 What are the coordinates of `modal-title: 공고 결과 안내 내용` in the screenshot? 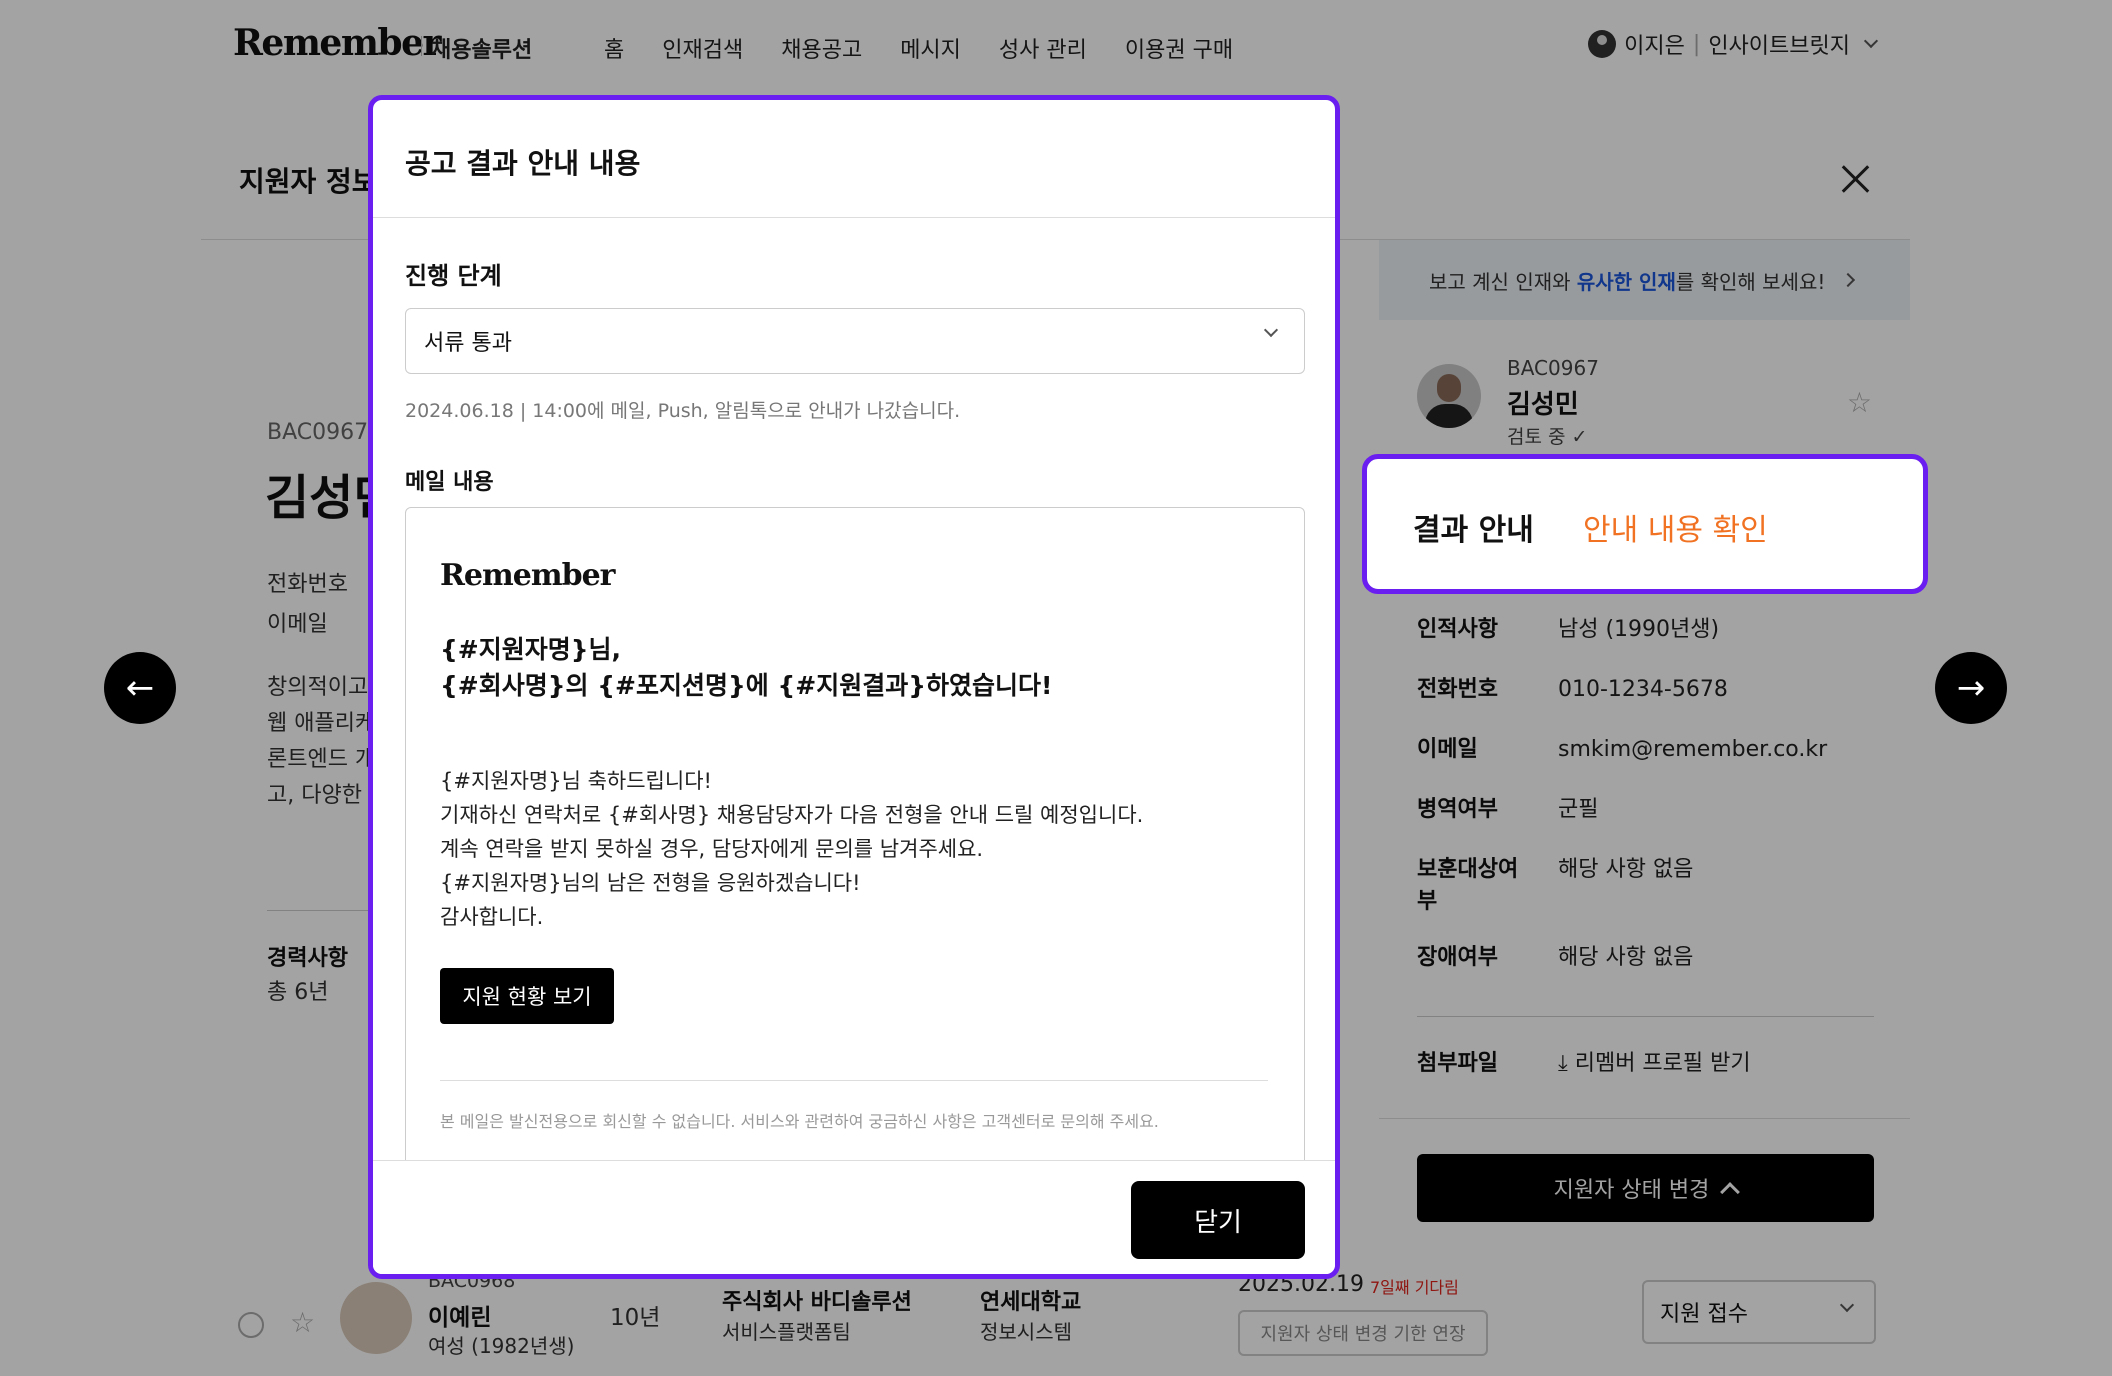 It's located at (523, 163).